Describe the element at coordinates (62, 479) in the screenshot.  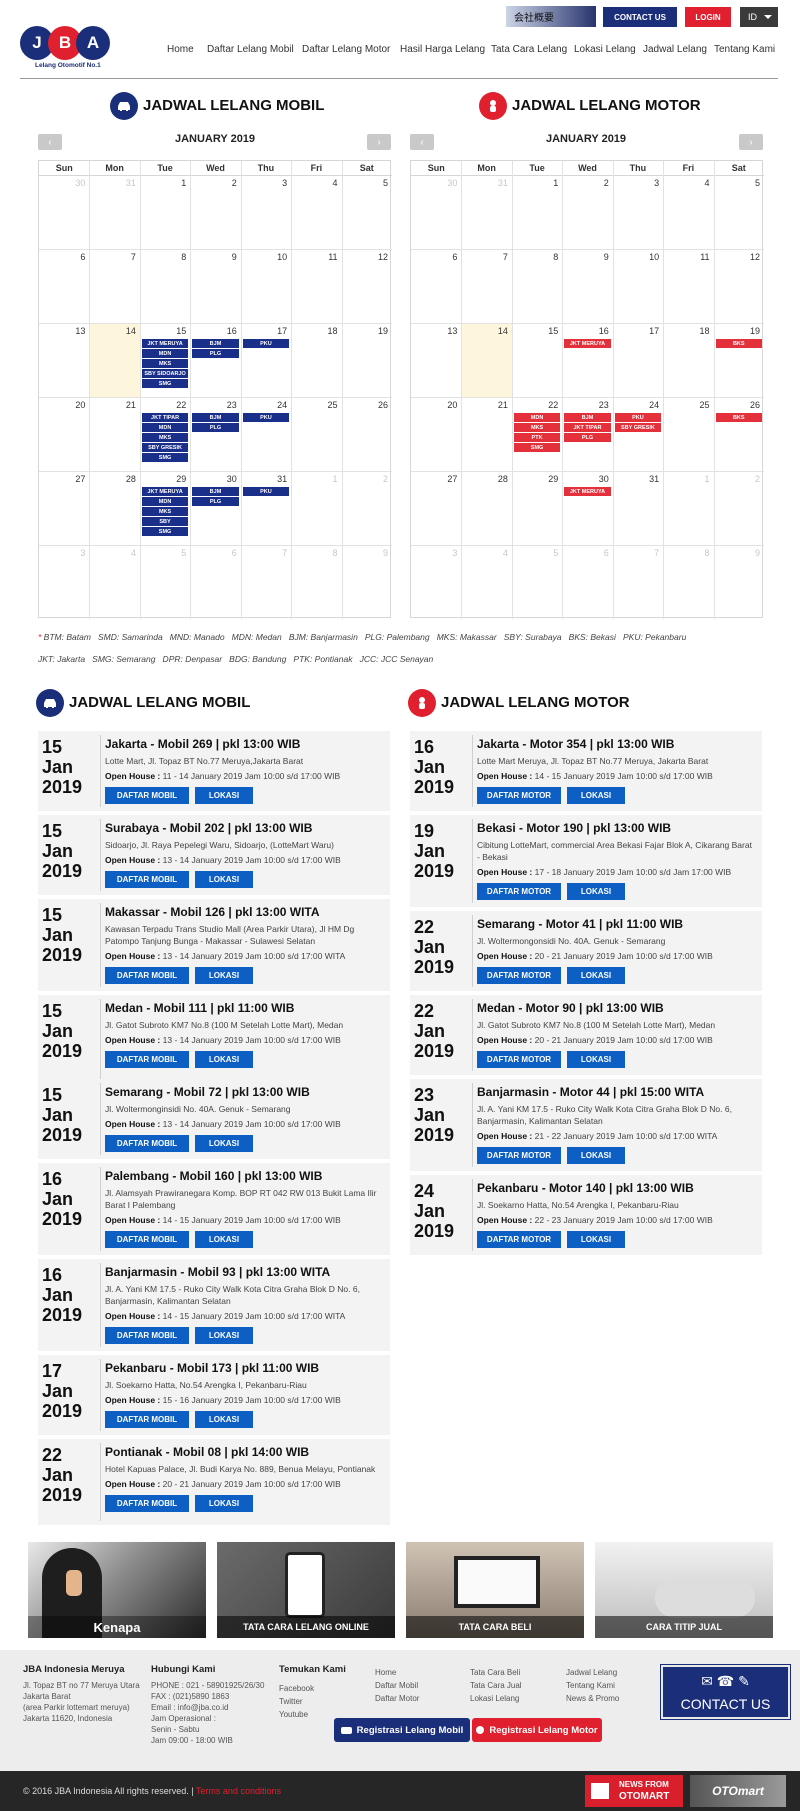
I see `calendar-day-number: 27` at that location.